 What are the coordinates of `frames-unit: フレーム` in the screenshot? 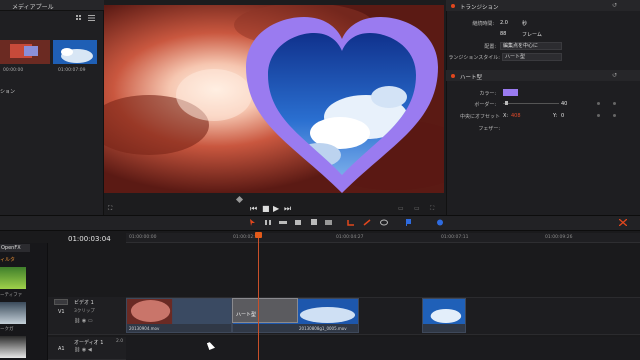 It's located at (532, 35).